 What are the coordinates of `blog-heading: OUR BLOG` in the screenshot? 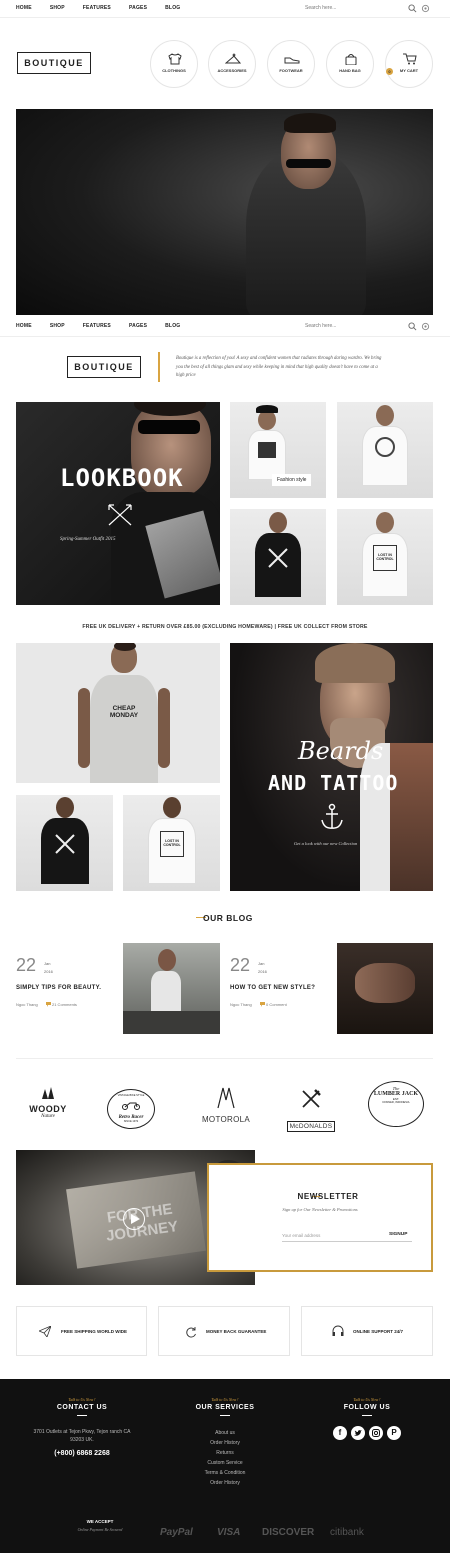 It's located at (228, 918).